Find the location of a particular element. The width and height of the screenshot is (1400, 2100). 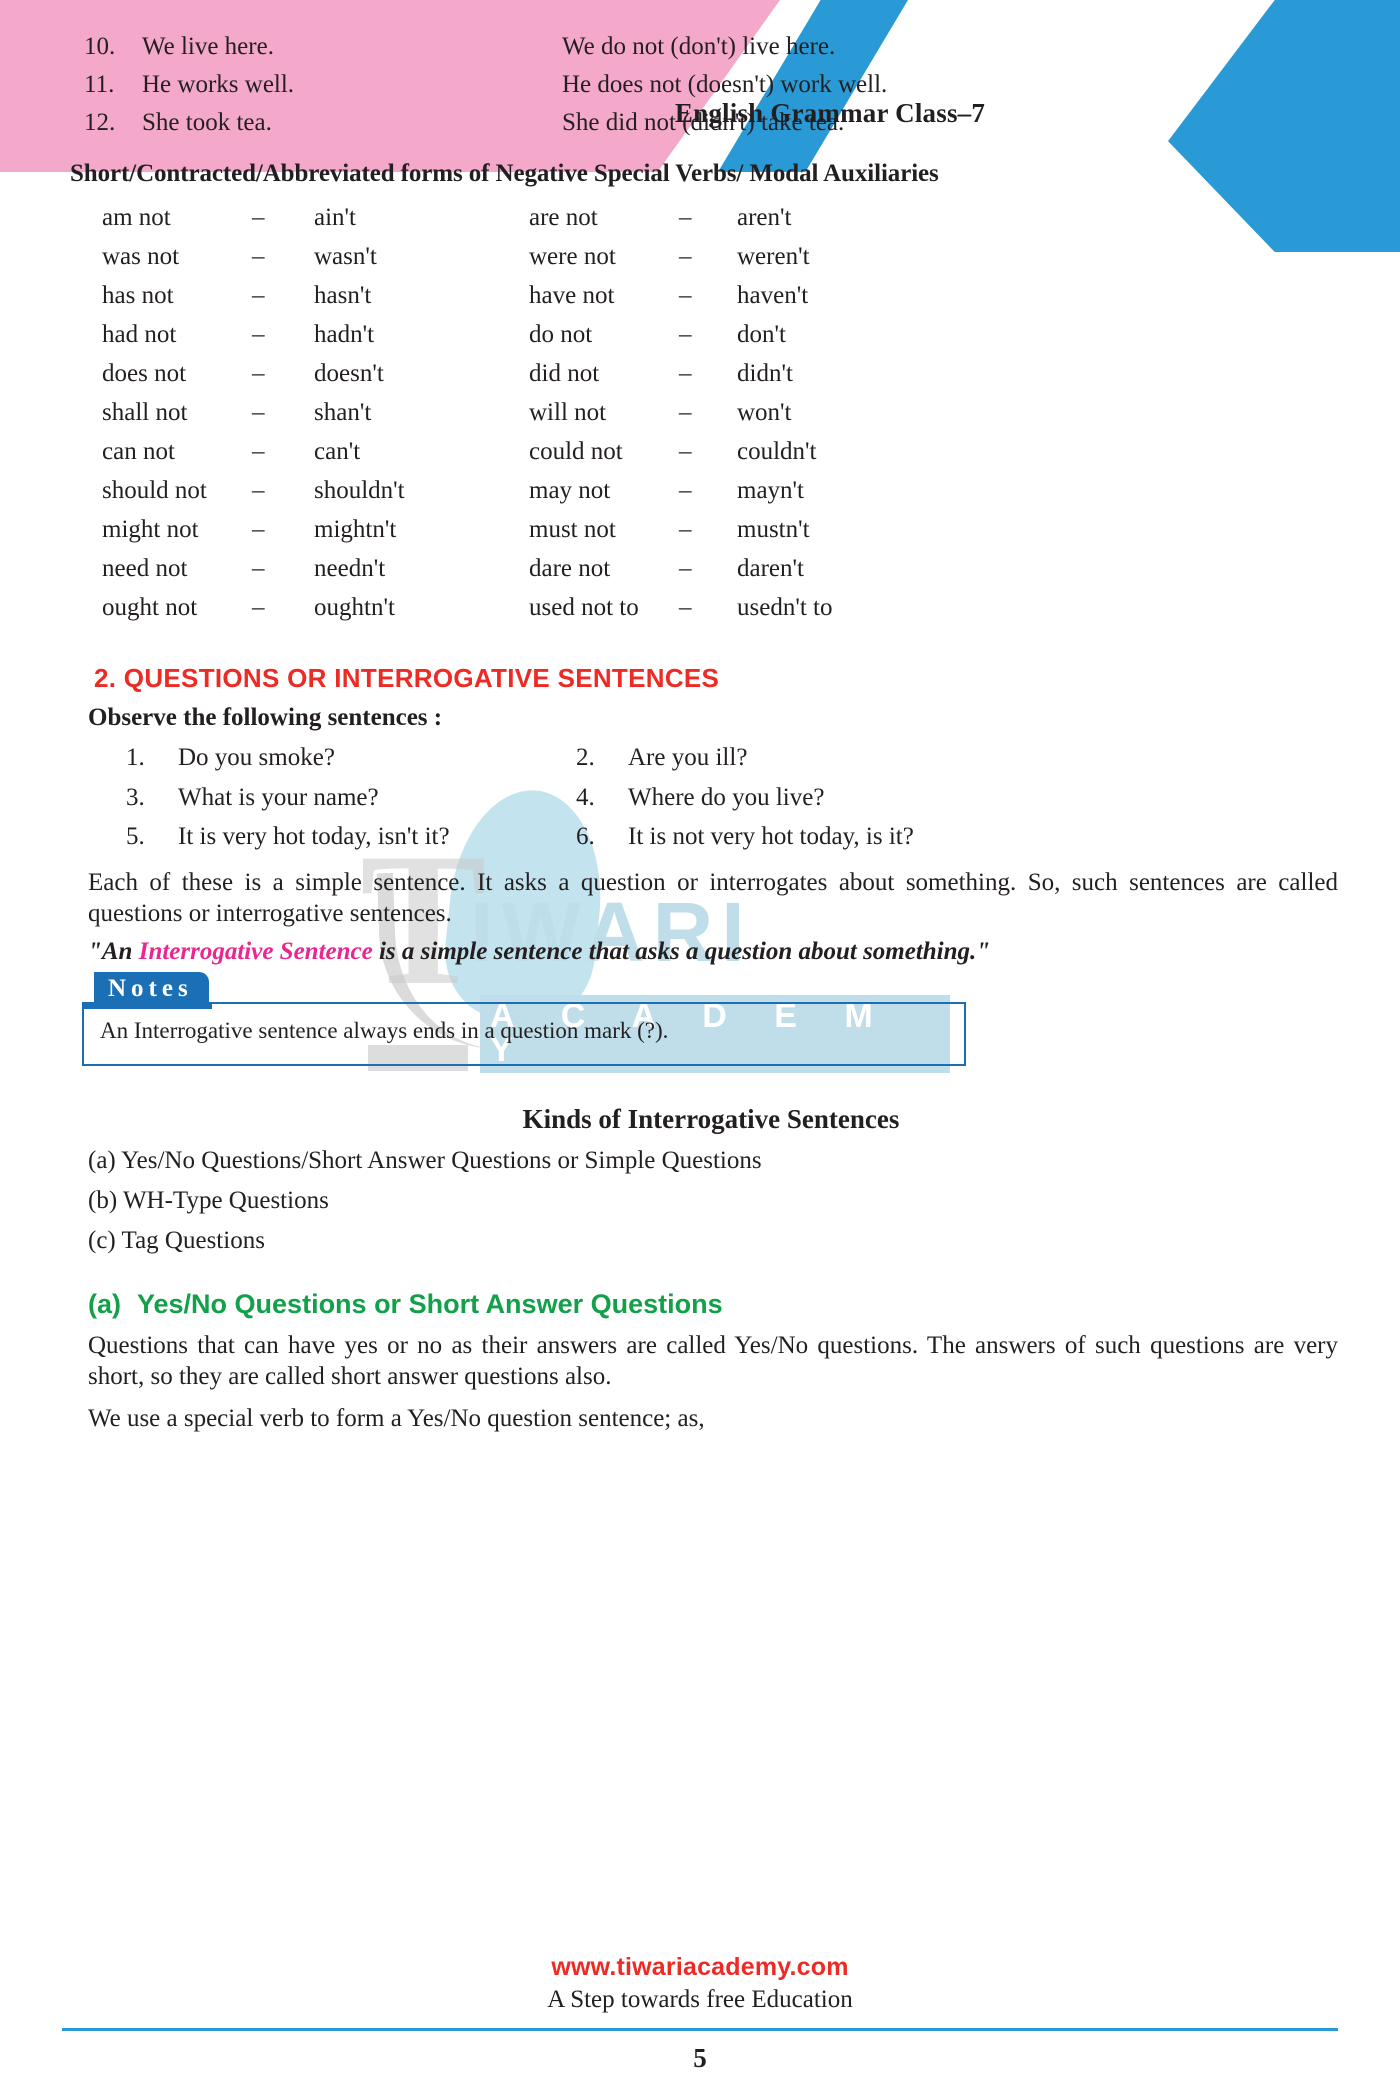

footer-divider is located at coordinates (700, 2029).